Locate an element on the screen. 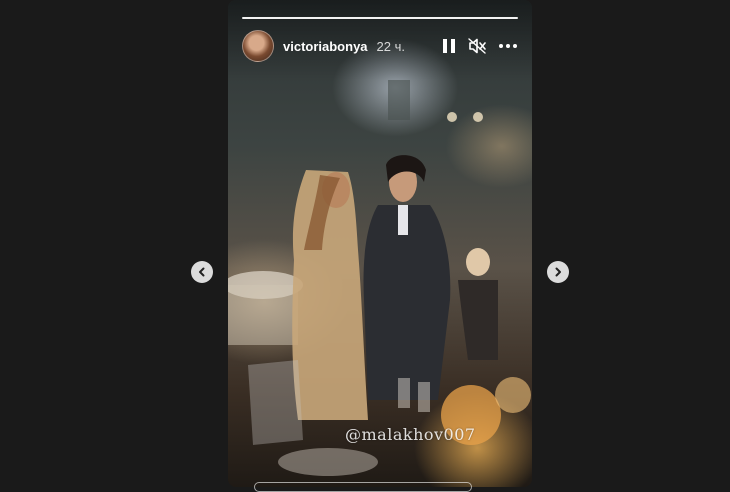 The height and width of the screenshot is (492, 730). mention-sticker: @malakhov007 is located at coordinates (410, 434).